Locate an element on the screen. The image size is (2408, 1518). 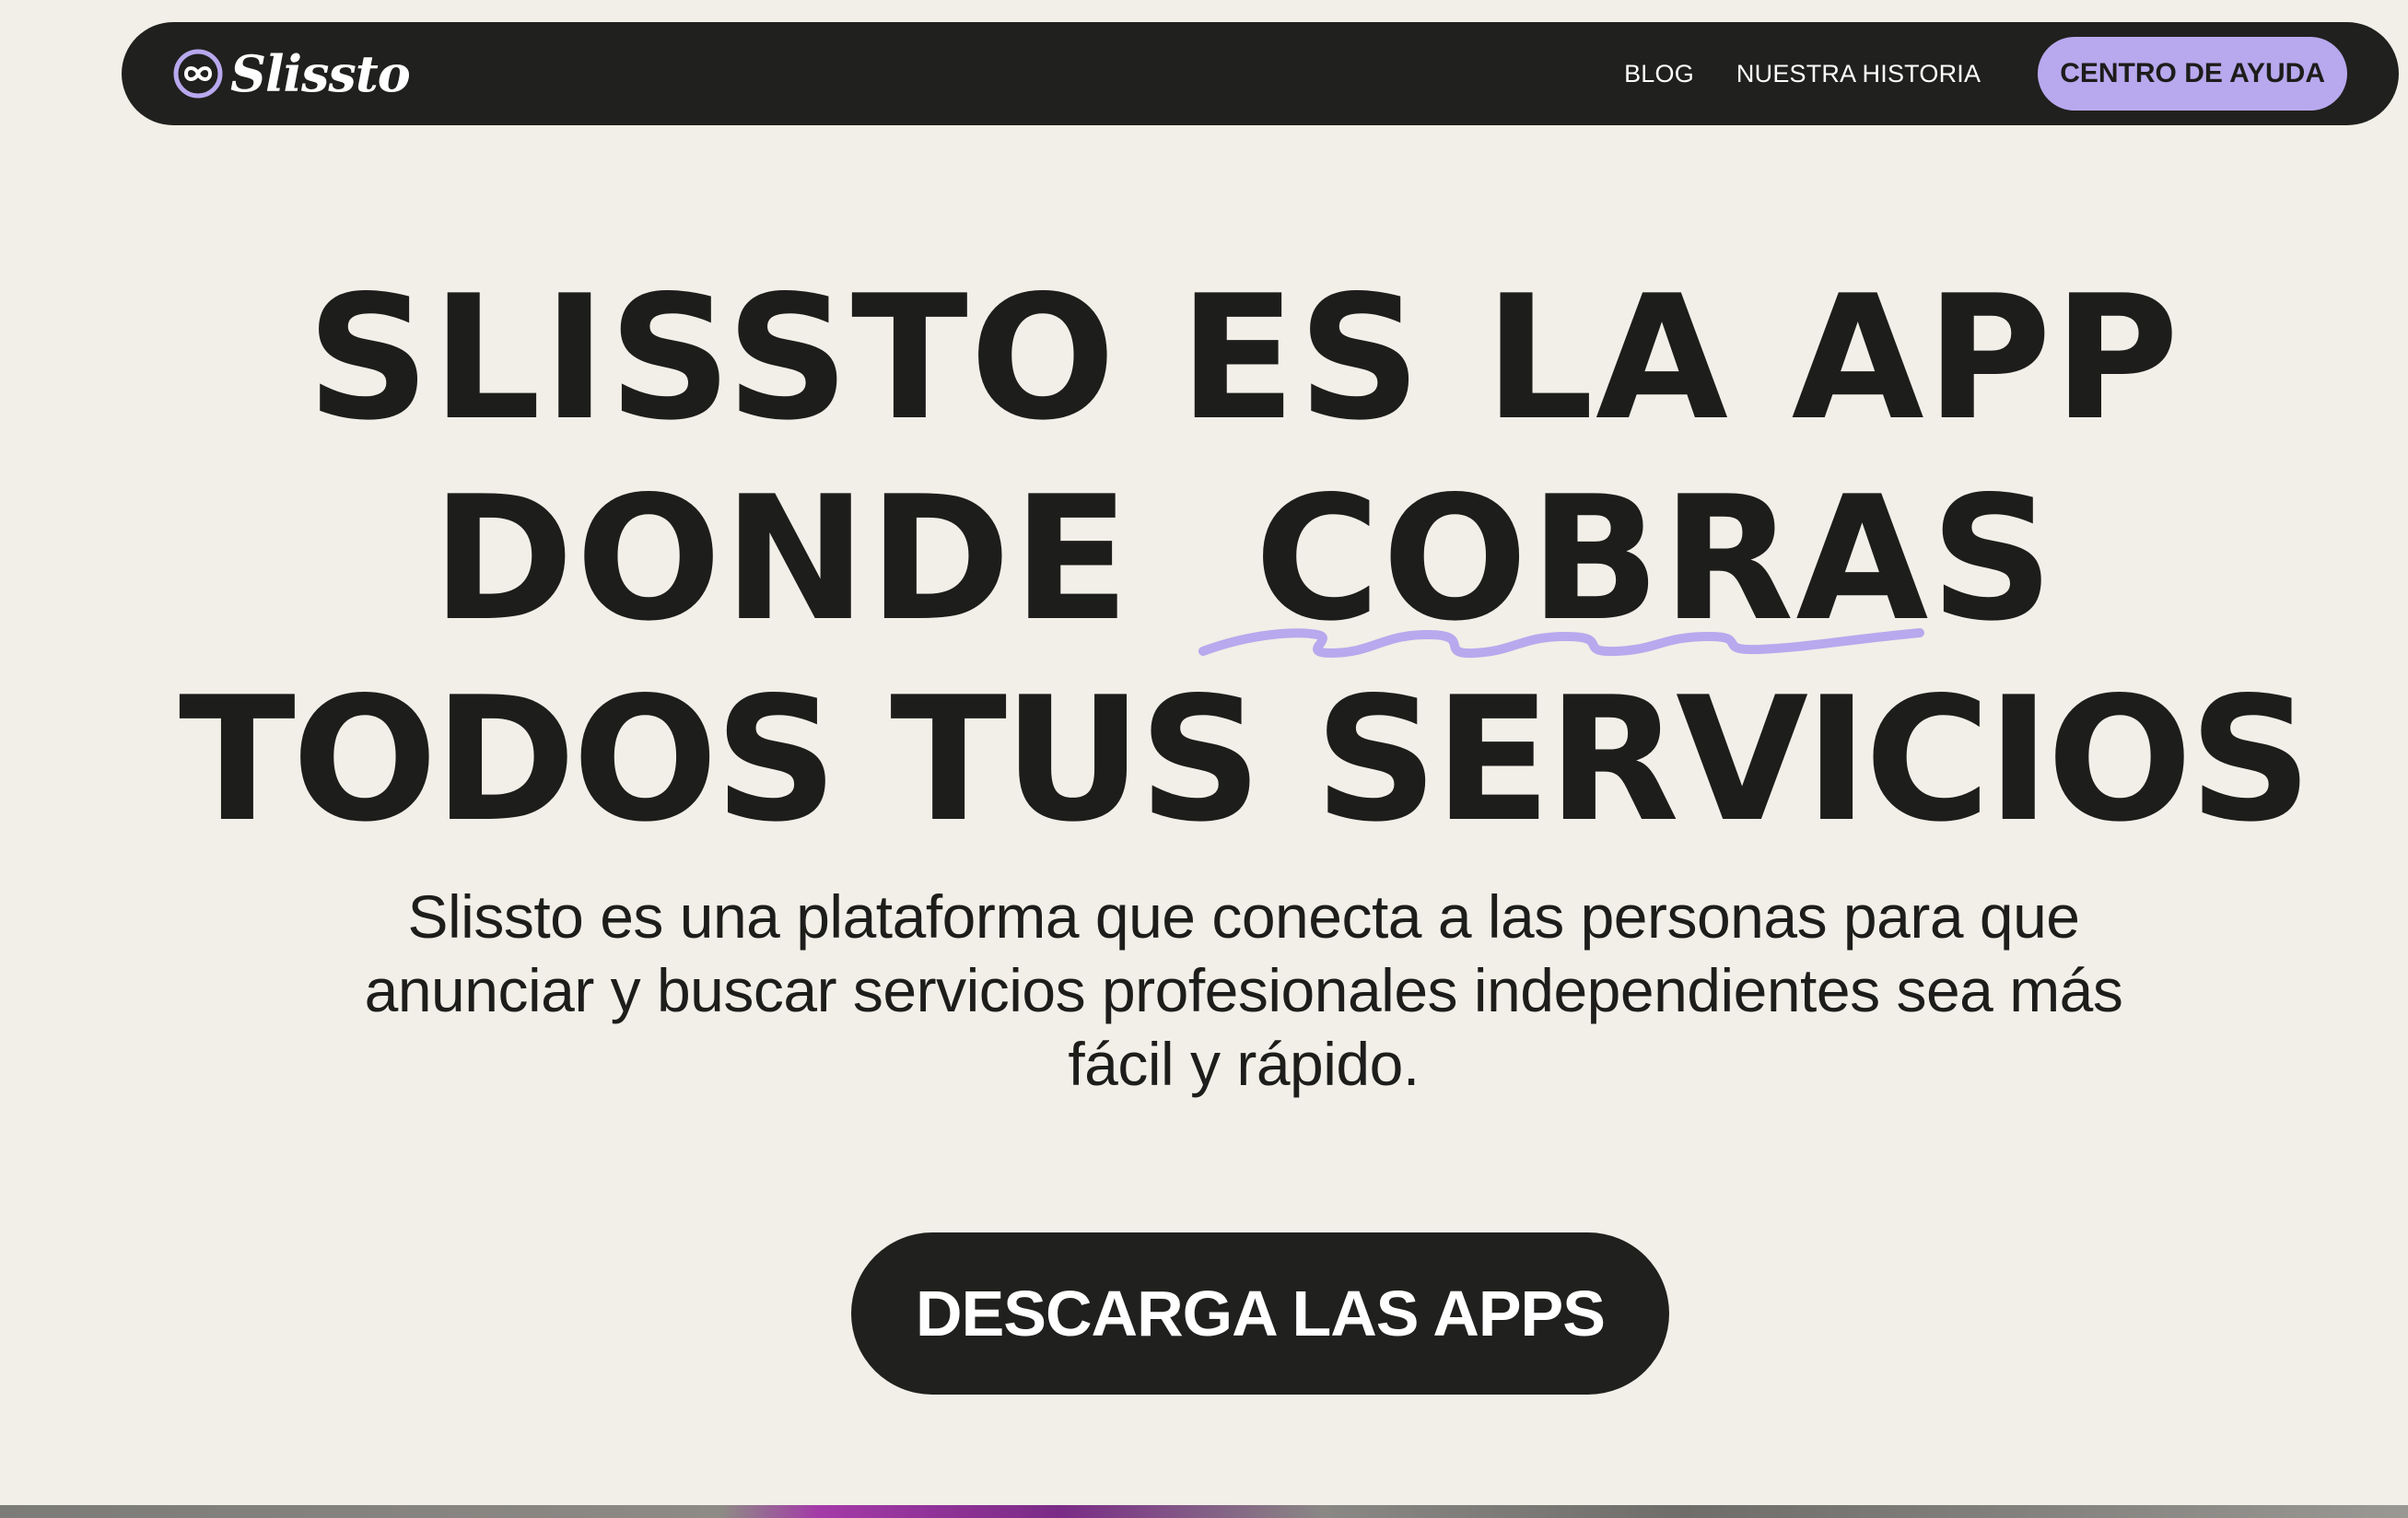
logo: Slissto is located at coordinates (292, 73).